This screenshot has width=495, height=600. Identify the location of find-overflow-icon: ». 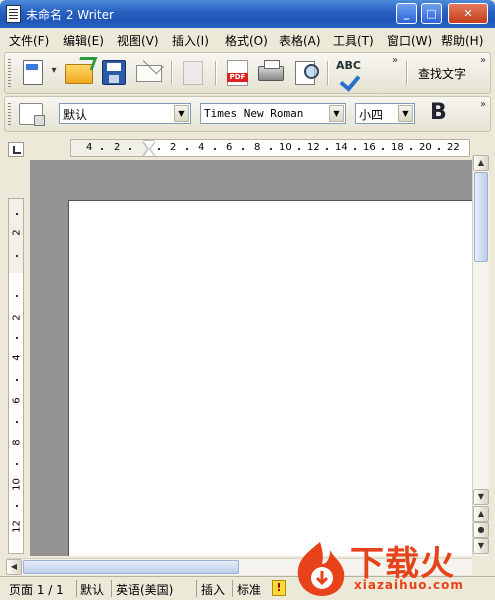
(483, 60).